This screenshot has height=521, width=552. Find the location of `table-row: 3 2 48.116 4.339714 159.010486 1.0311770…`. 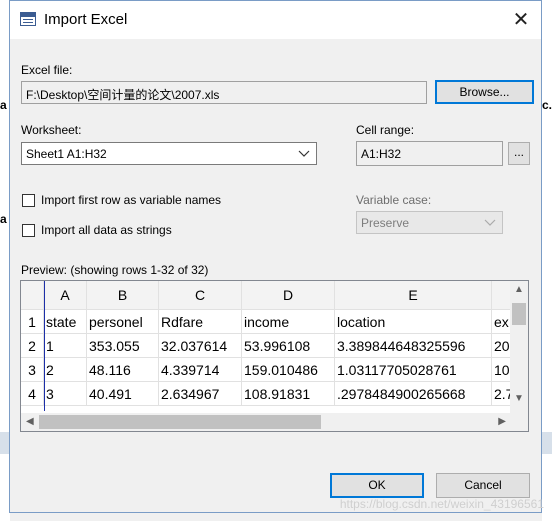

table-row: 3 2 48.116 4.339714 159.010486 1.0311770… is located at coordinates (274, 369).